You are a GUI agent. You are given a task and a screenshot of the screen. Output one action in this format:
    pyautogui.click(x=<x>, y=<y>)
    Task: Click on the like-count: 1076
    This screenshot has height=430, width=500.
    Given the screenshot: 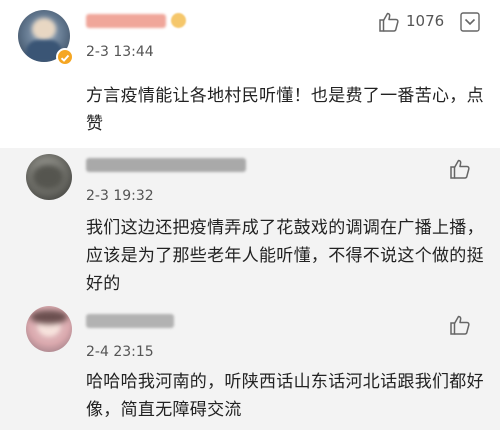 What is the action you would take?
    pyautogui.click(x=425, y=21)
    